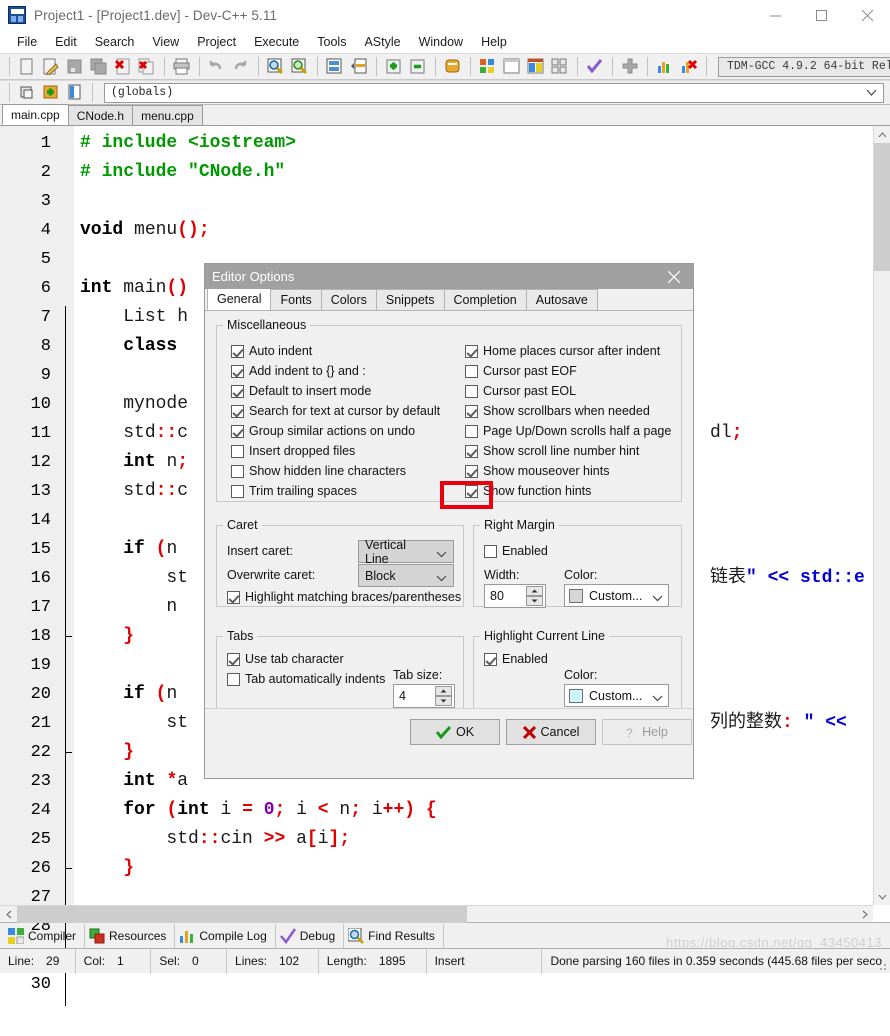 The height and width of the screenshot is (1036, 890). I want to click on tab-general: General, so click(239, 299).